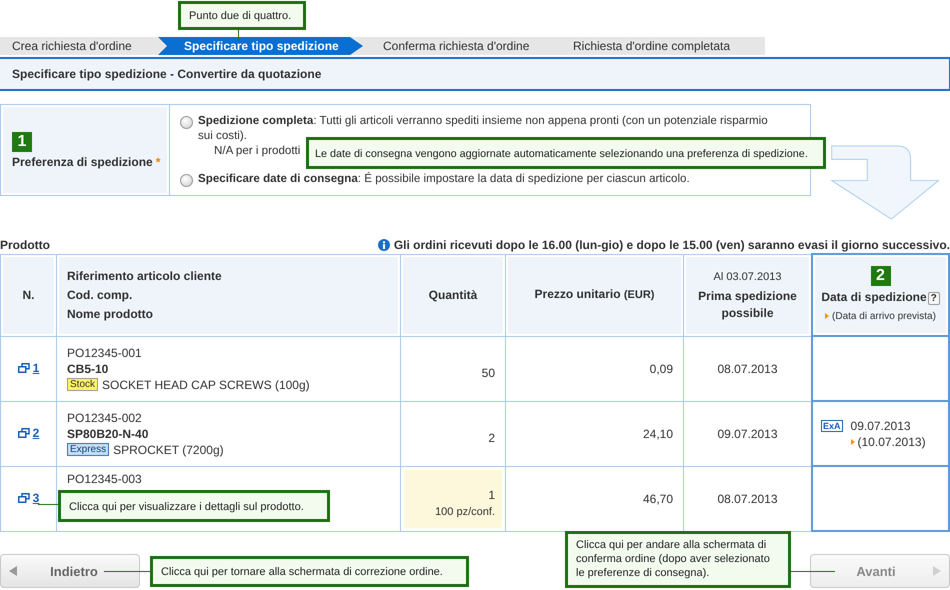 Image resolution: width=950 pixels, height=590 pixels. Describe the element at coordinates (444, 178) in the screenshot. I see `option-label: Specificare date di consegna: É possibile impostare la data di spedizione per ciascun articolo.` at that location.